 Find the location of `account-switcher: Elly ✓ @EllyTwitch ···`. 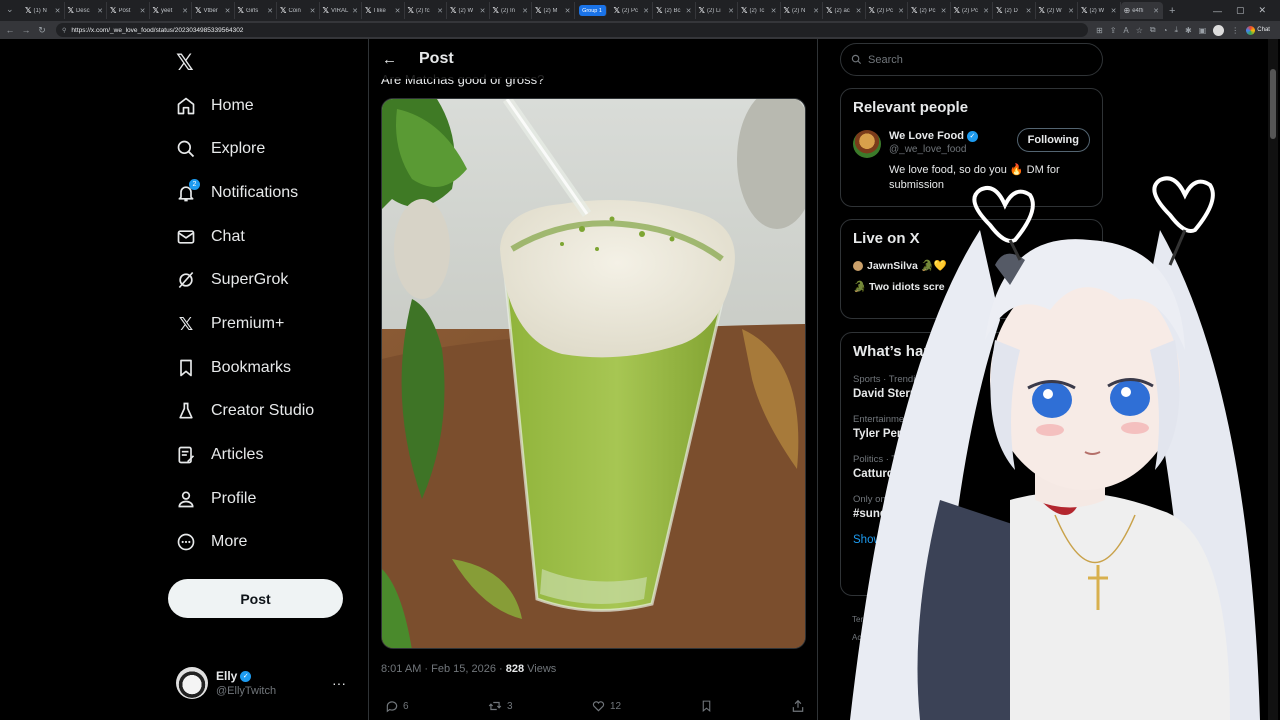

account-switcher: Elly ✓ @EllyTwitch ··· is located at coordinates (266, 683).